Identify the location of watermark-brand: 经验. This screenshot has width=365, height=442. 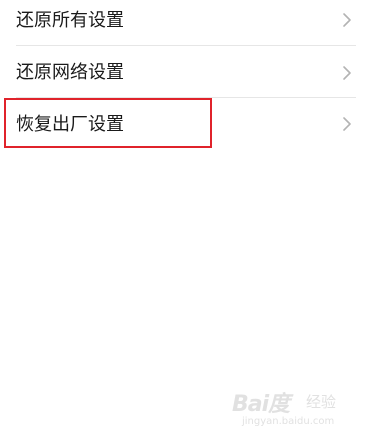
(321, 402).